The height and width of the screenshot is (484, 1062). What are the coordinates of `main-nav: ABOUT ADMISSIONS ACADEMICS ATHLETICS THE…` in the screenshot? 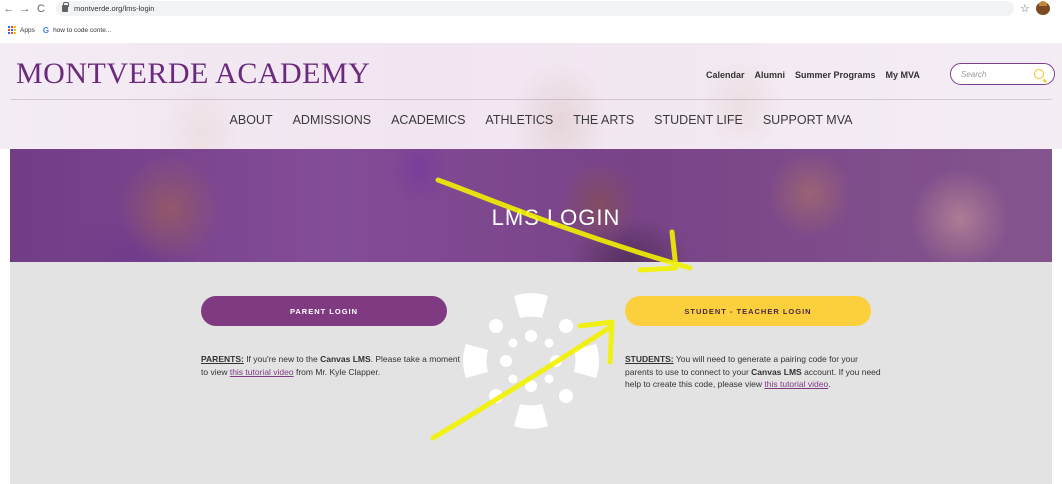 It's located at (531, 120).